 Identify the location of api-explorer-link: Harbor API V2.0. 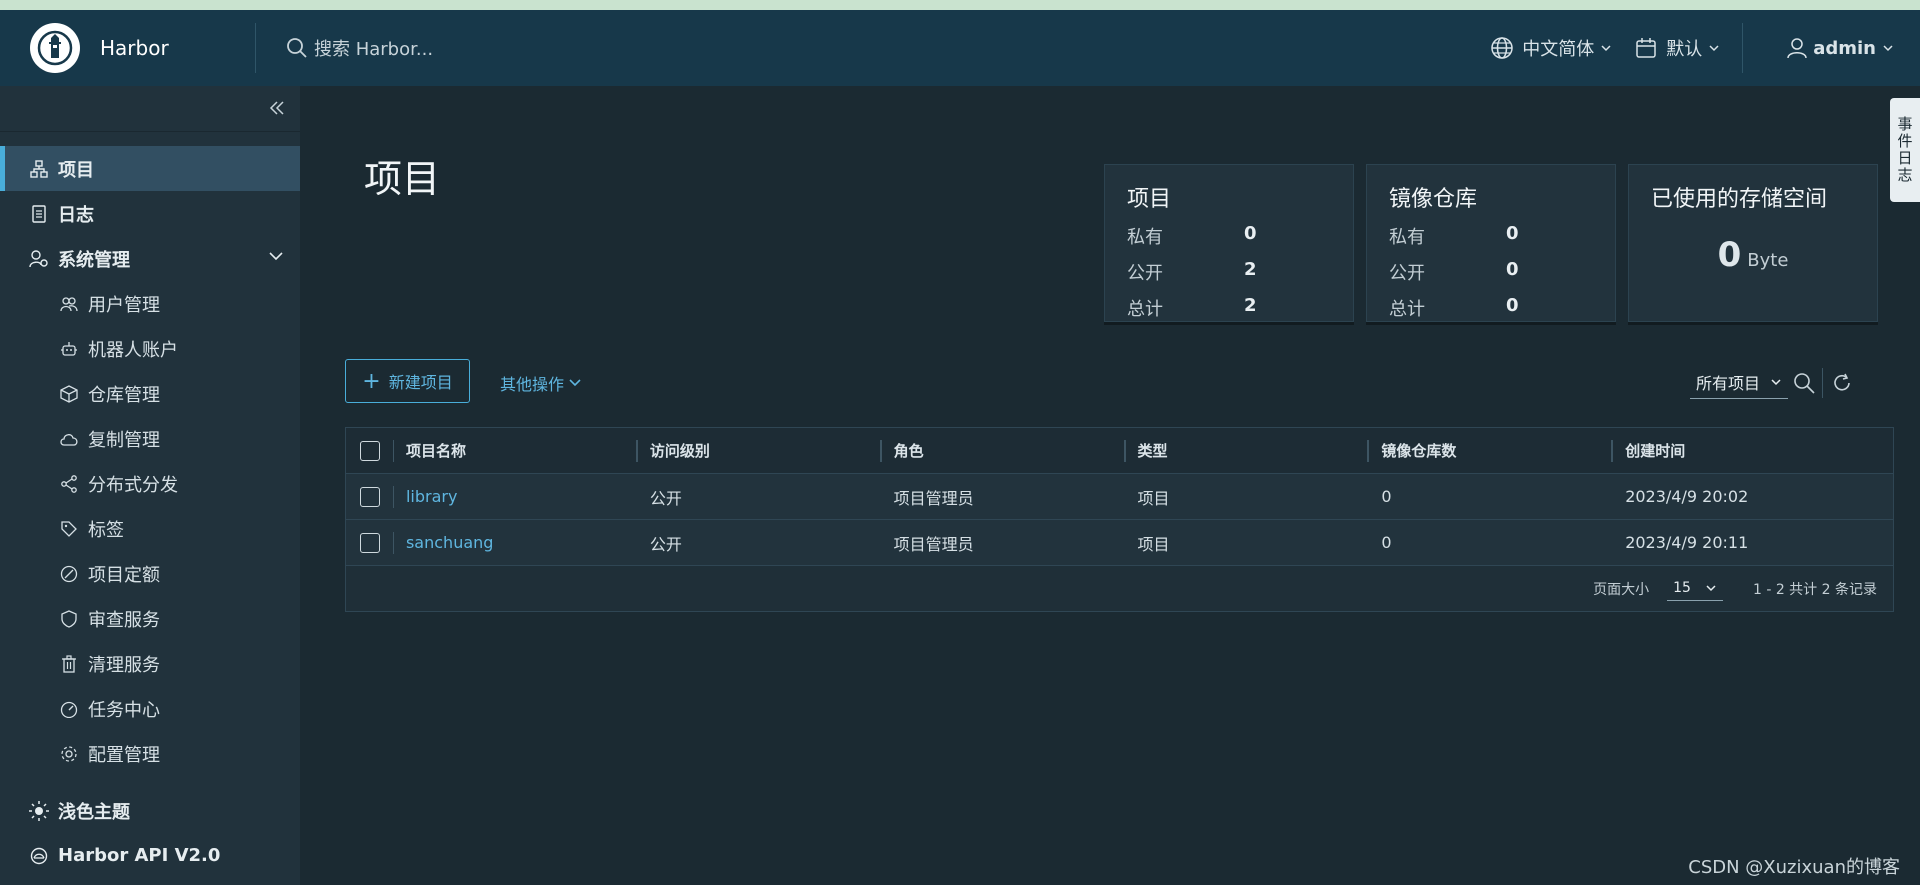
(150, 855).